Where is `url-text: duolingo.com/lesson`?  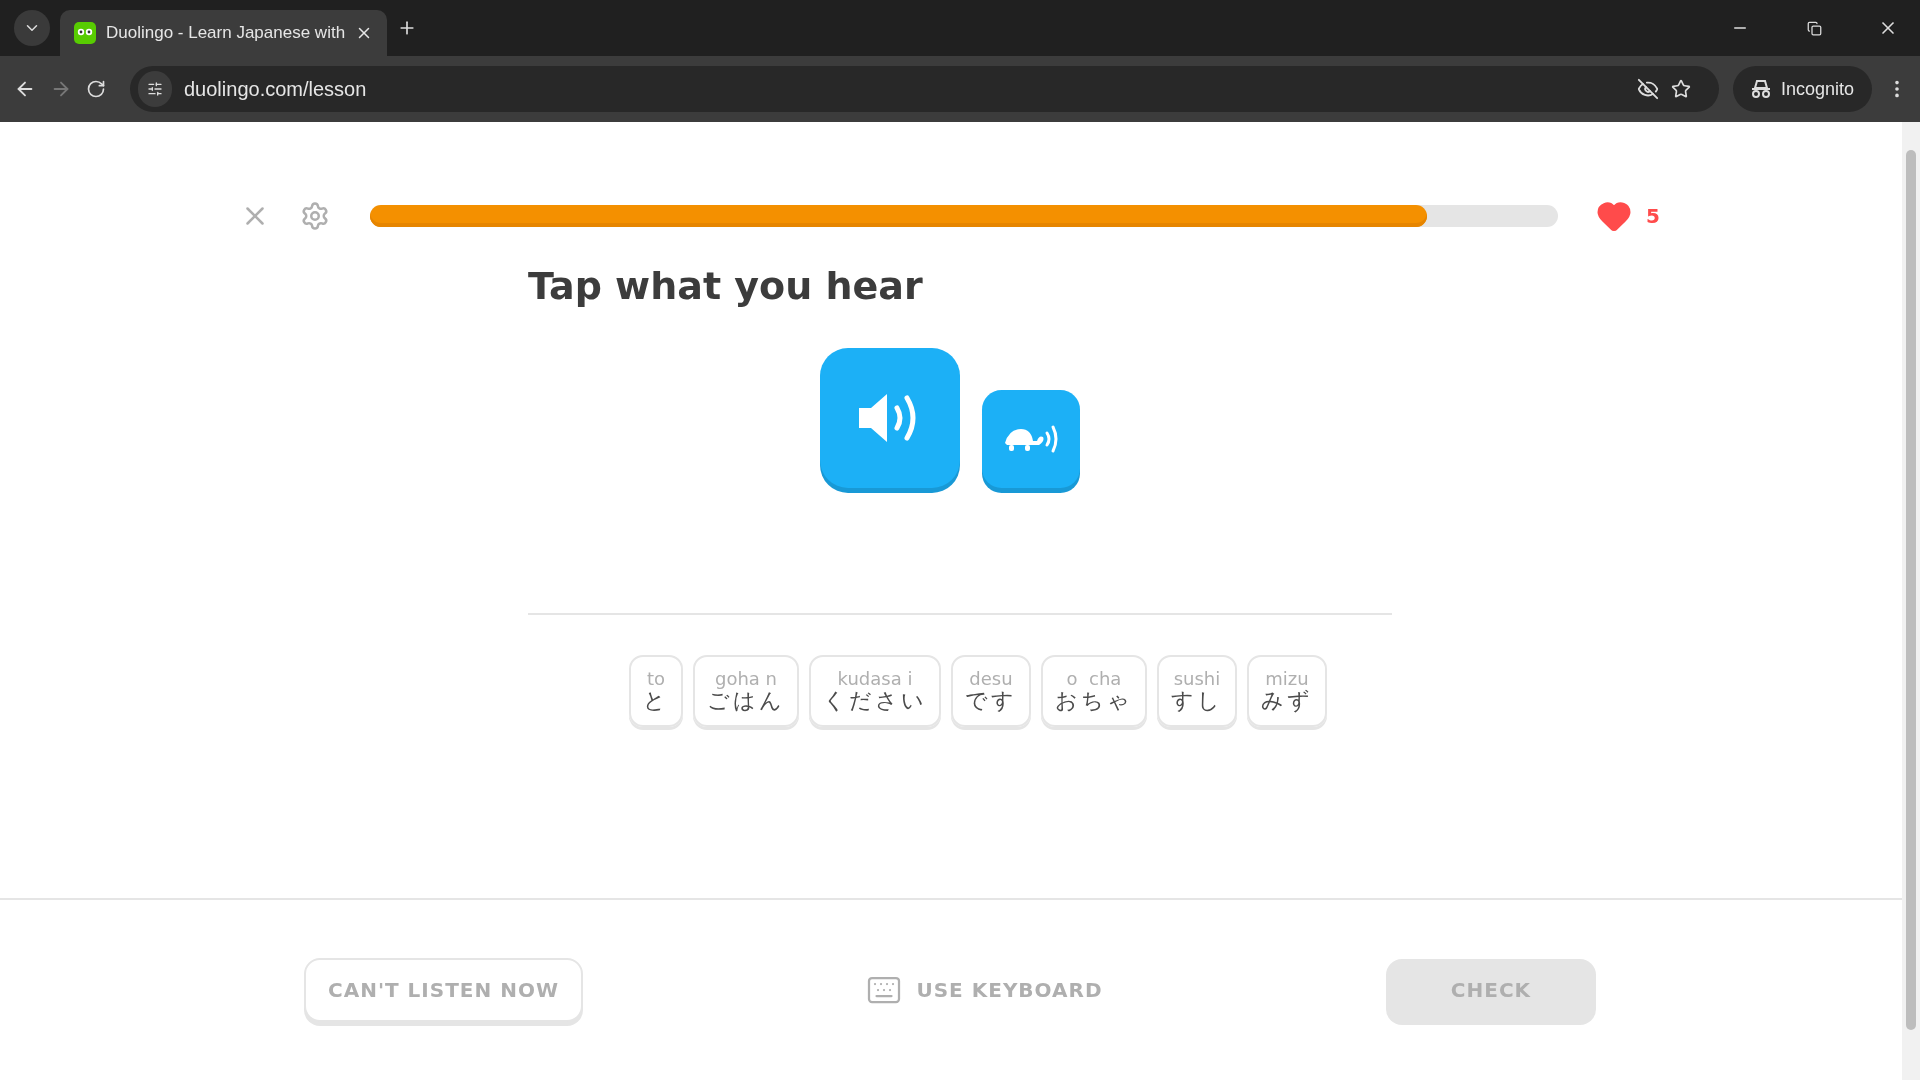
url-text: duolingo.com/lesson is located at coordinates (276, 89).